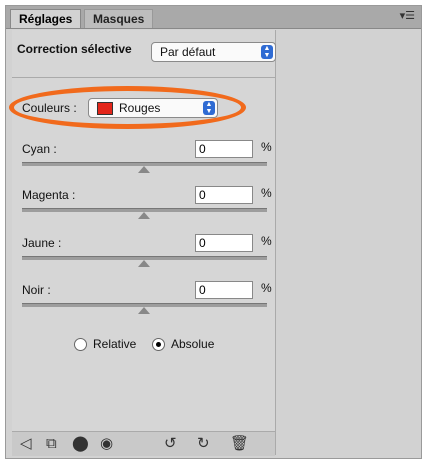 This screenshot has width=422, height=459. I want to click on magenta-percent: %, so click(266, 193).